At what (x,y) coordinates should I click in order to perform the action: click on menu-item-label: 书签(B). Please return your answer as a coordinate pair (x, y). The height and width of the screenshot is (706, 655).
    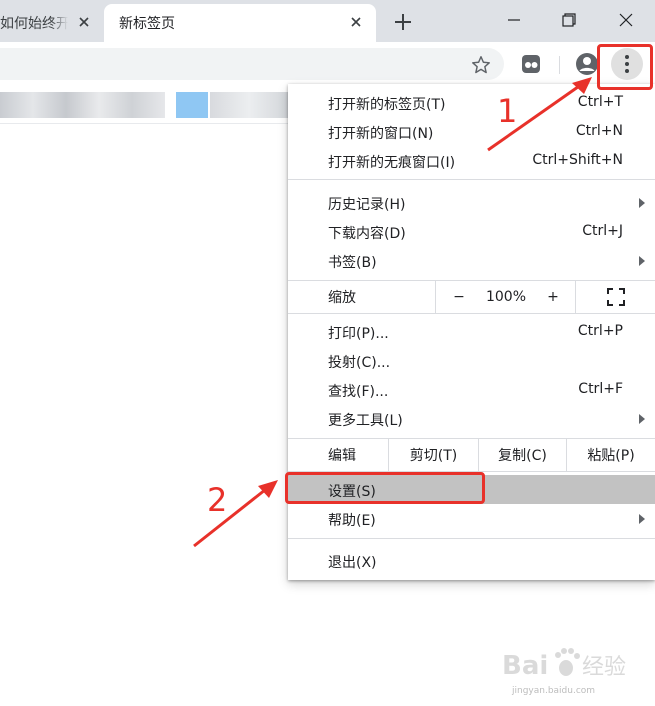
    Looking at the image, I should click on (352, 263).